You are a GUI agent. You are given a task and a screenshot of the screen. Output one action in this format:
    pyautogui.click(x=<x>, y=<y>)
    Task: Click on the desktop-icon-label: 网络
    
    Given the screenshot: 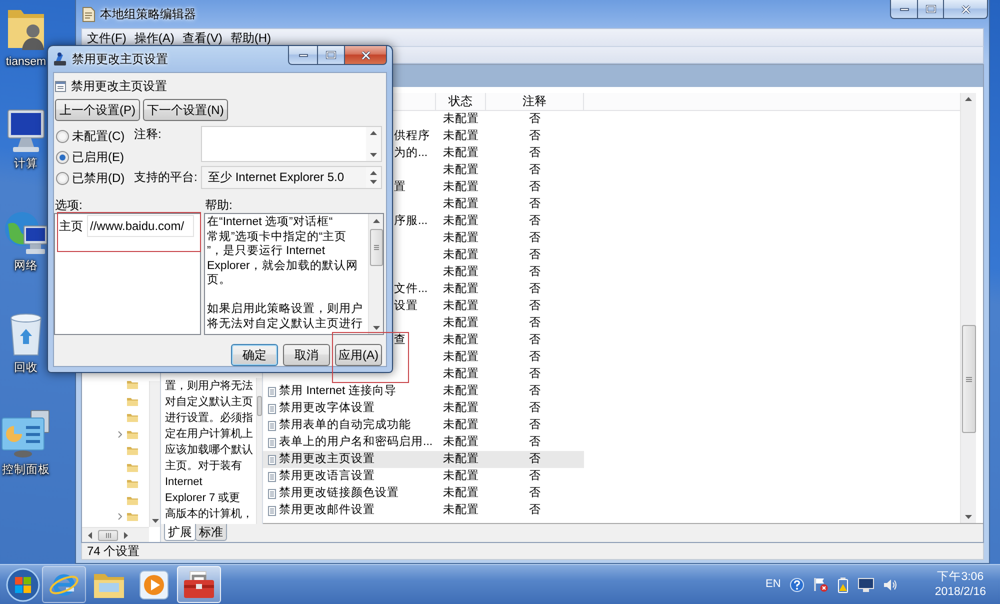 What is the action you would take?
    pyautogui.click(x=26, y=266)
    